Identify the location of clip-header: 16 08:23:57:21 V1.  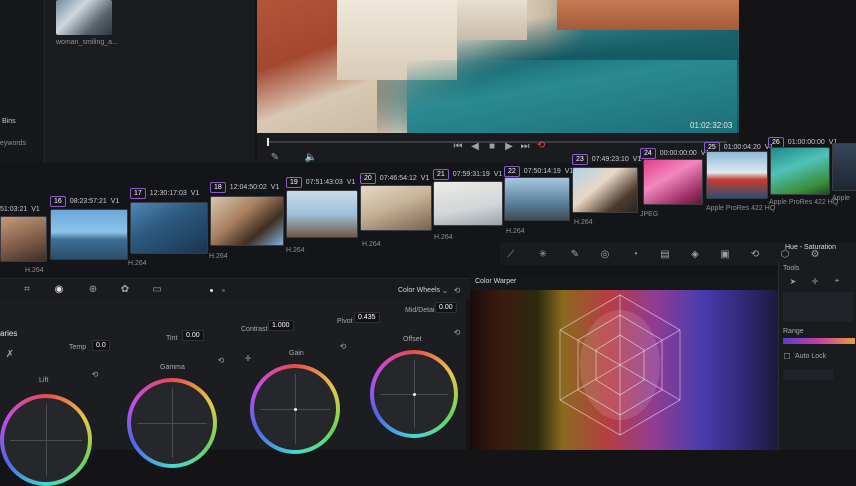
(84, 201).